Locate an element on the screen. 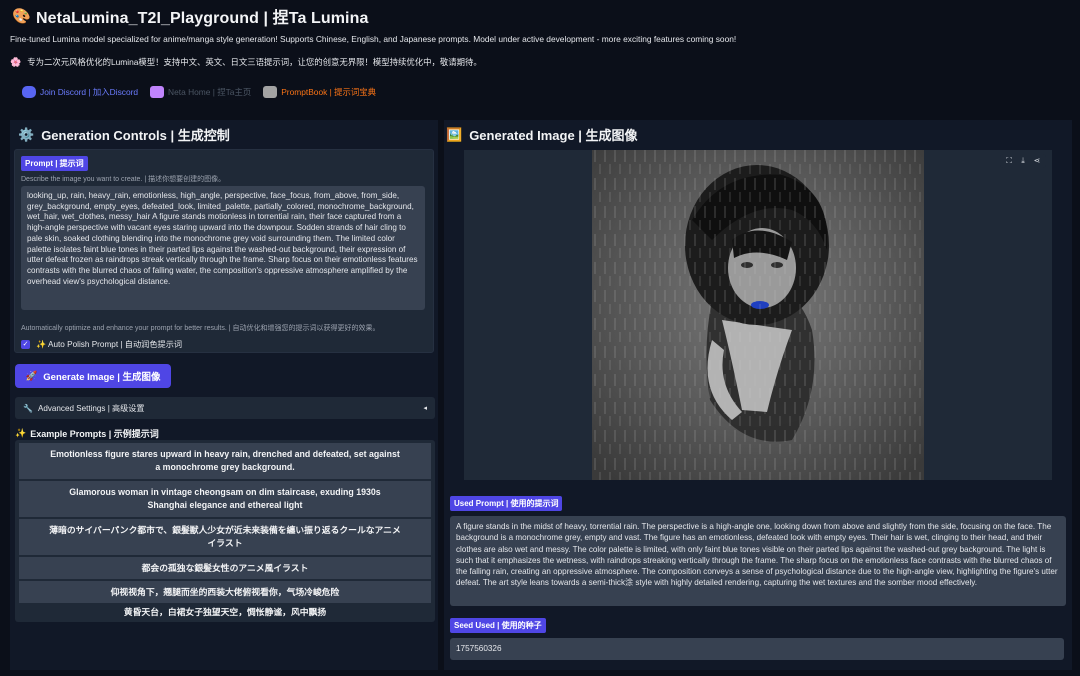 This screenshot has width=1080, height=676. discord-link-label: Join Discord | 加入Discord is located at coordinates (89, 92).